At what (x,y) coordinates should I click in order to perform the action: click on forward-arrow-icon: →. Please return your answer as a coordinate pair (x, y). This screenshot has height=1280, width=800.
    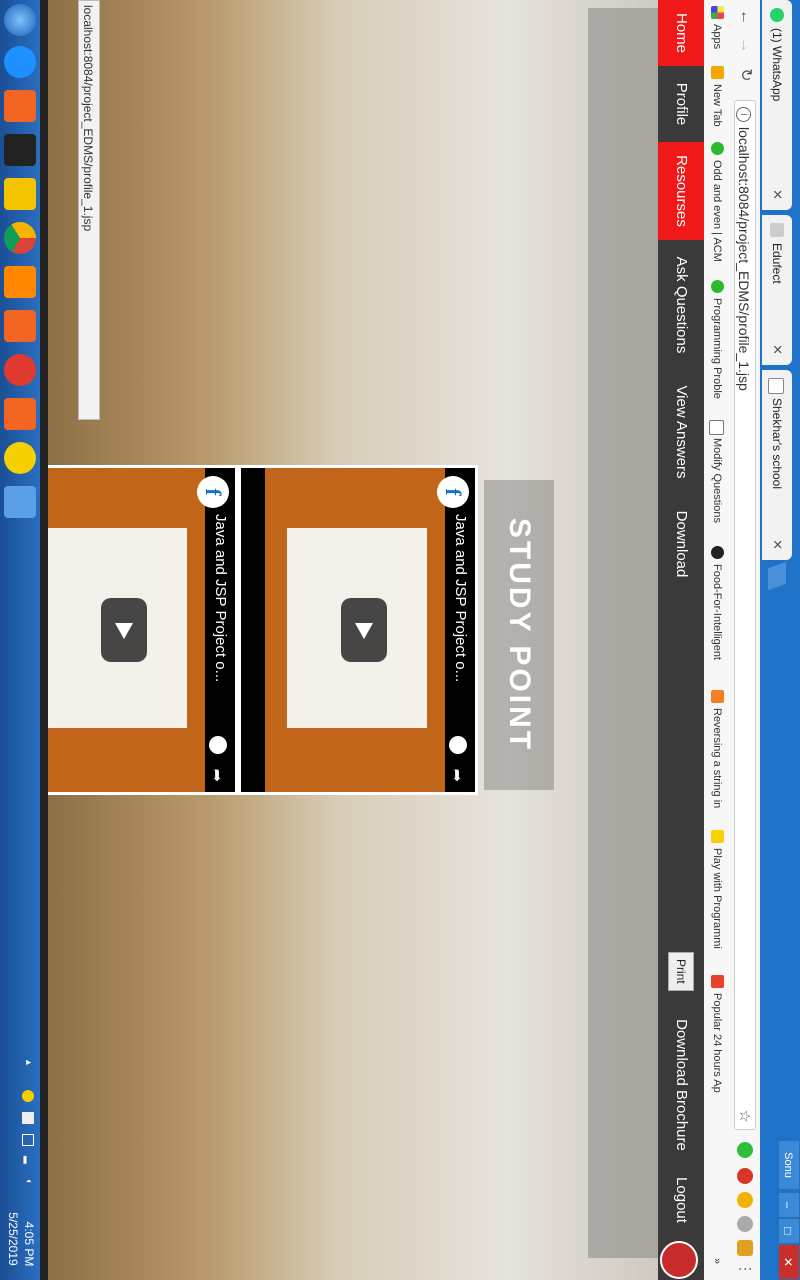
    Looking at the image, I should click on (745, 45).